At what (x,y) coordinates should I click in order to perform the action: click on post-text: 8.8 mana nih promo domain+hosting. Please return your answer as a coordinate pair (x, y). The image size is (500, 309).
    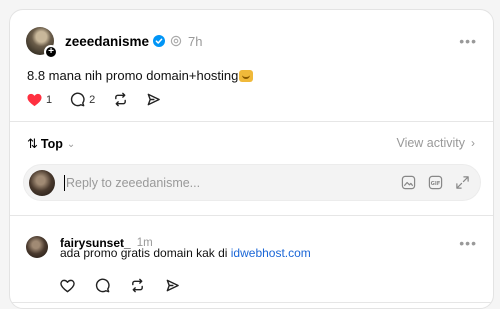
    Looking at the image, I should click on (140, 75).